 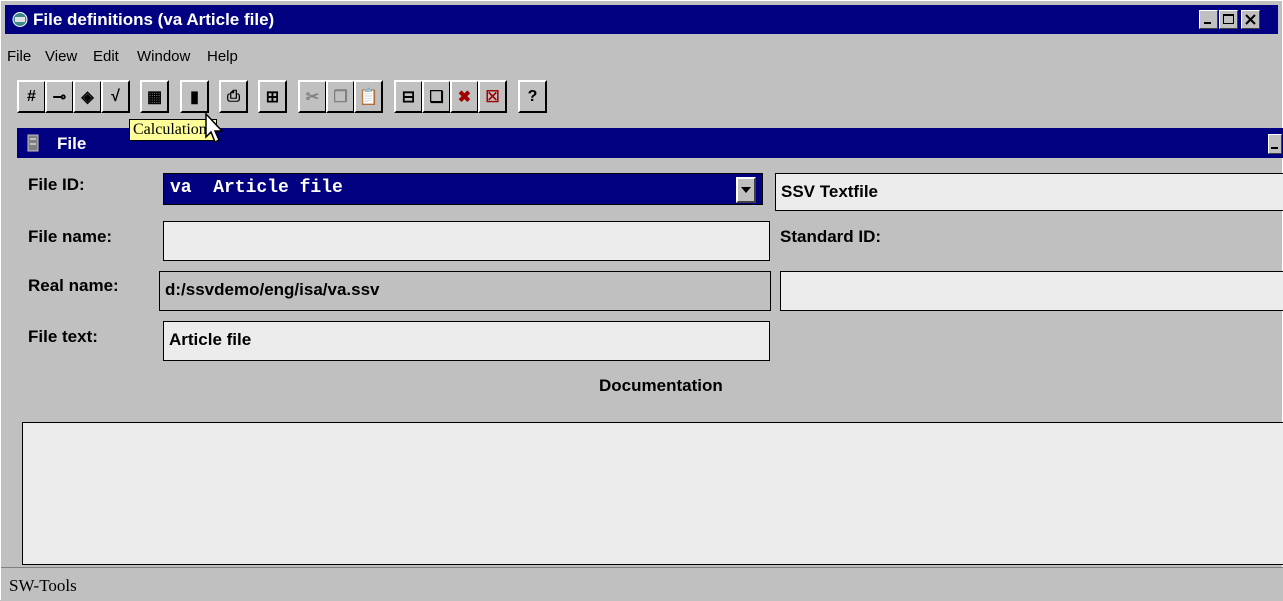 I want to click on hash-icon: #, so click(x=31, y=96).